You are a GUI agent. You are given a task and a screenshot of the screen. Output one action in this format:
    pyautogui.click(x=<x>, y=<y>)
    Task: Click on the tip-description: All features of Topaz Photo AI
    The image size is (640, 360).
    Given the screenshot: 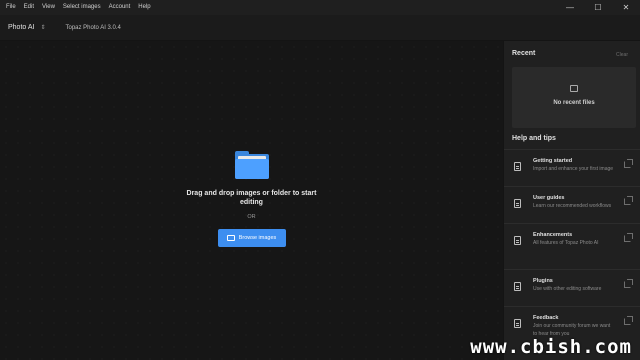 What is the action you would take?
    pyautogui.click(x=566, y=243)
    